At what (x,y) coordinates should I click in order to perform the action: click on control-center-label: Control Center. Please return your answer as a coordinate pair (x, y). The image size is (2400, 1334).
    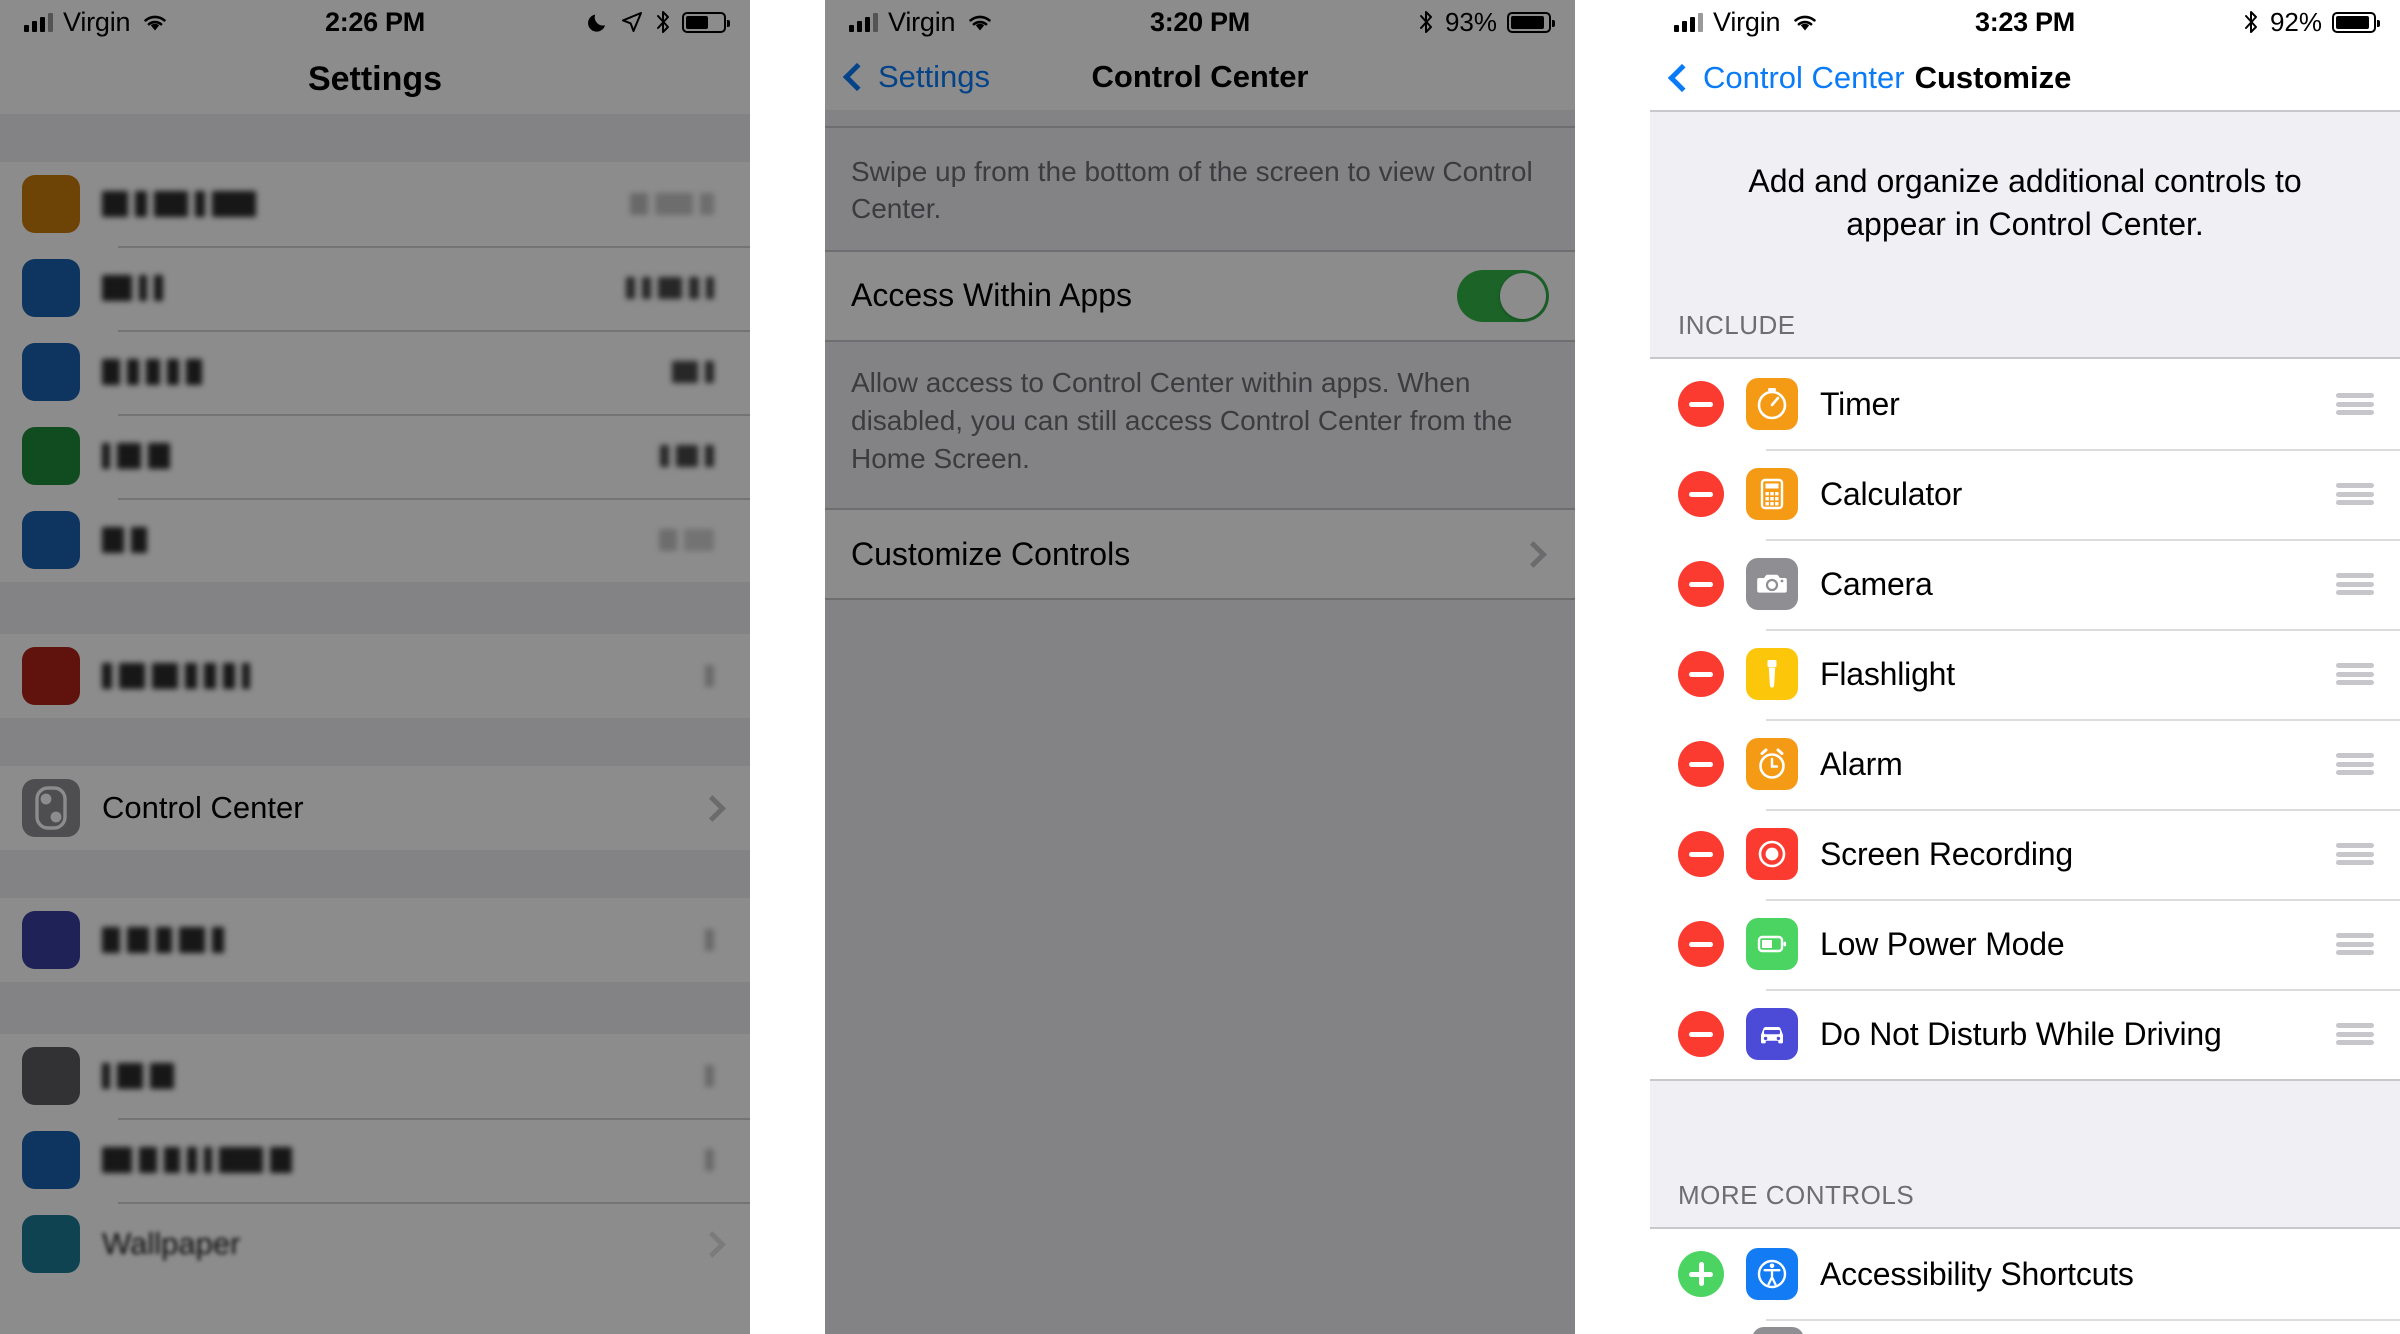
    Looking at the image, I should click on (203, 807).